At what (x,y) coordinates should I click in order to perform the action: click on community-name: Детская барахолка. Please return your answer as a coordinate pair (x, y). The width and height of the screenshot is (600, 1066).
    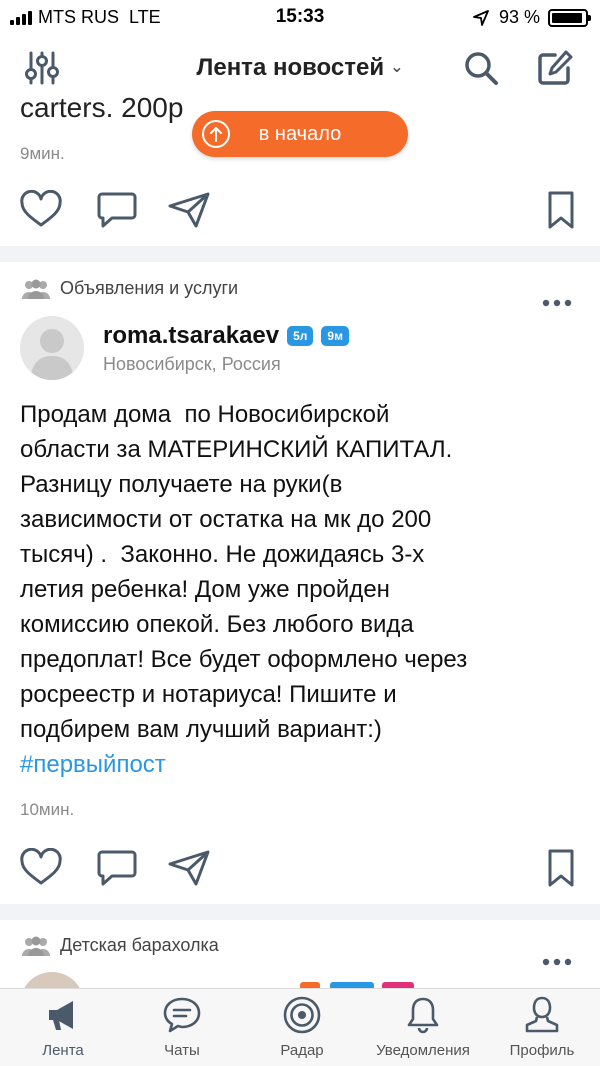
    Looking at the image, I should click on (139, 945).